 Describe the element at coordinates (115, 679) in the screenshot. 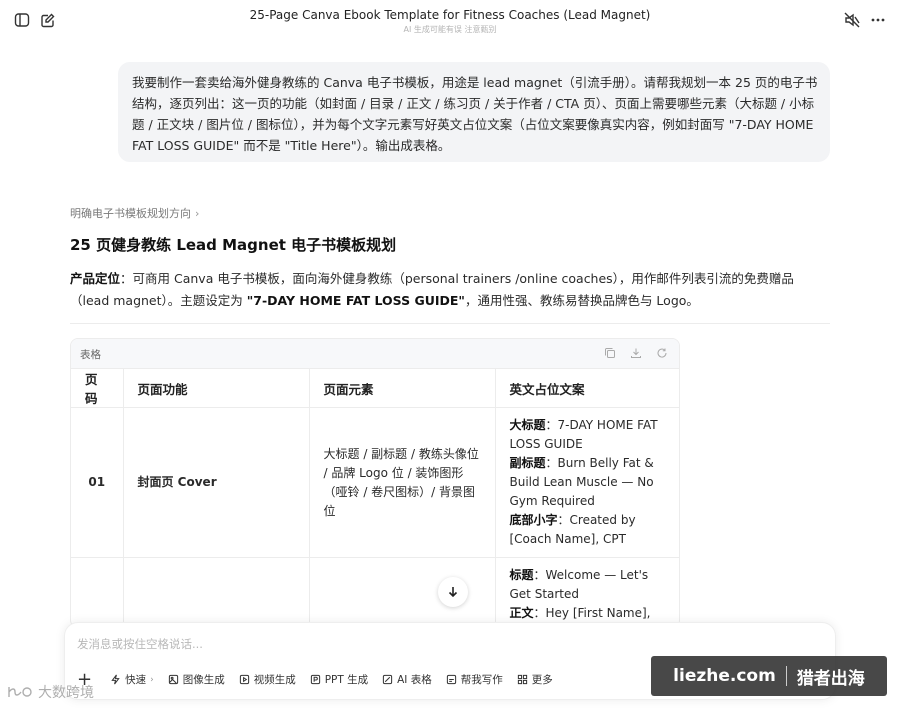

I see `lightning-icon` at that location.